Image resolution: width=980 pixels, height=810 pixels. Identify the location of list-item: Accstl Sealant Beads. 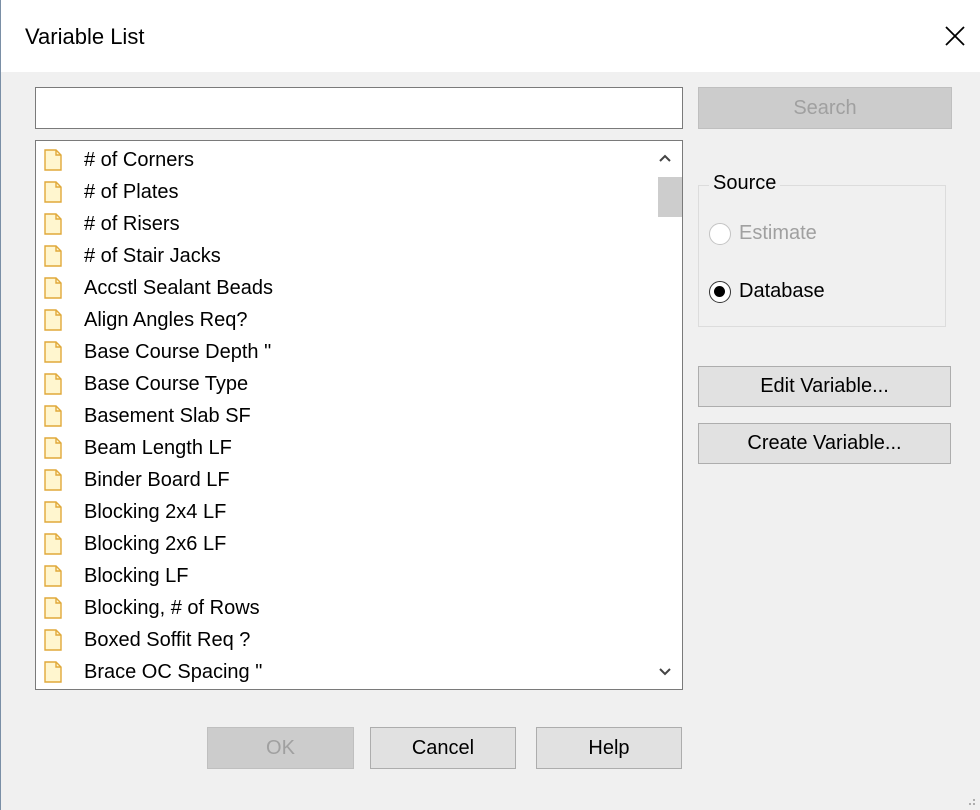
(340, 288).